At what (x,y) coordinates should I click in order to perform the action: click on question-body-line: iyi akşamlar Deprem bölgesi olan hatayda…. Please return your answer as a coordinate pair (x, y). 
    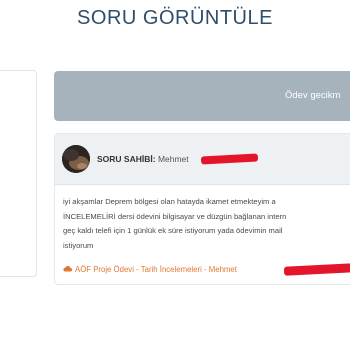
    Looking at the image, I should click on (169, 201).